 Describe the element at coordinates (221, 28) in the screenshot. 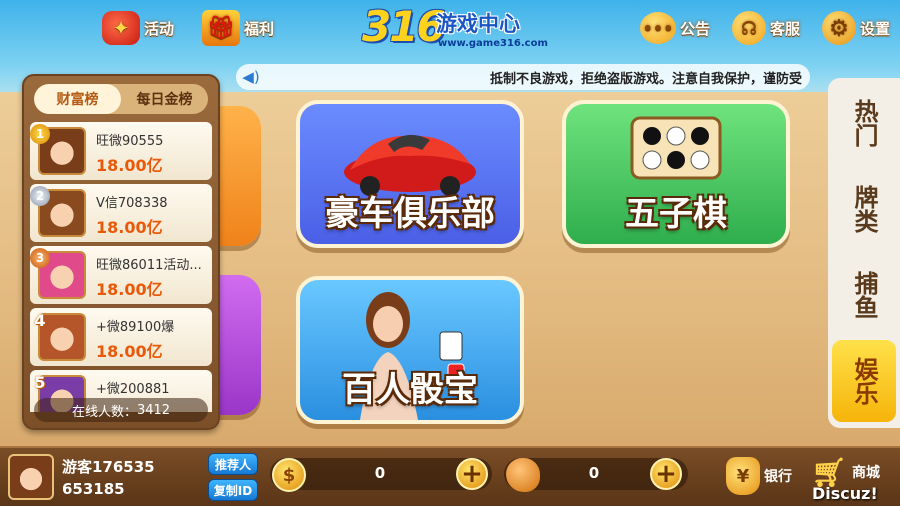

I see `gift-box-icon: 🎁︎` at that location.